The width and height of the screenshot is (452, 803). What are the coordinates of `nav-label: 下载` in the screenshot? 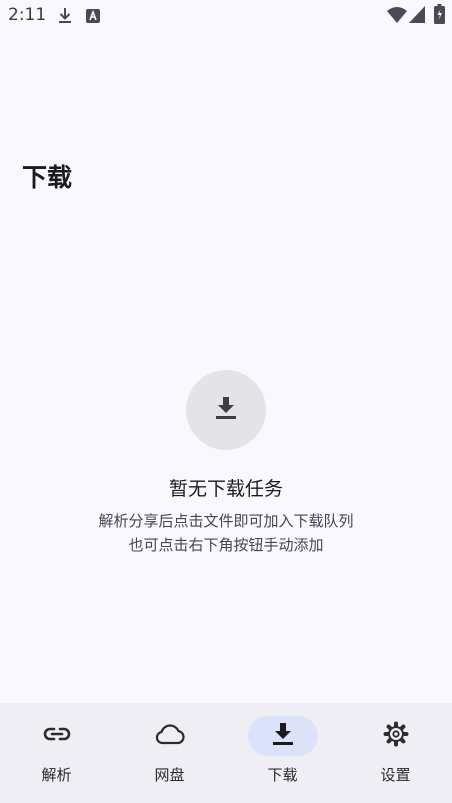 It's located at (282, 775).